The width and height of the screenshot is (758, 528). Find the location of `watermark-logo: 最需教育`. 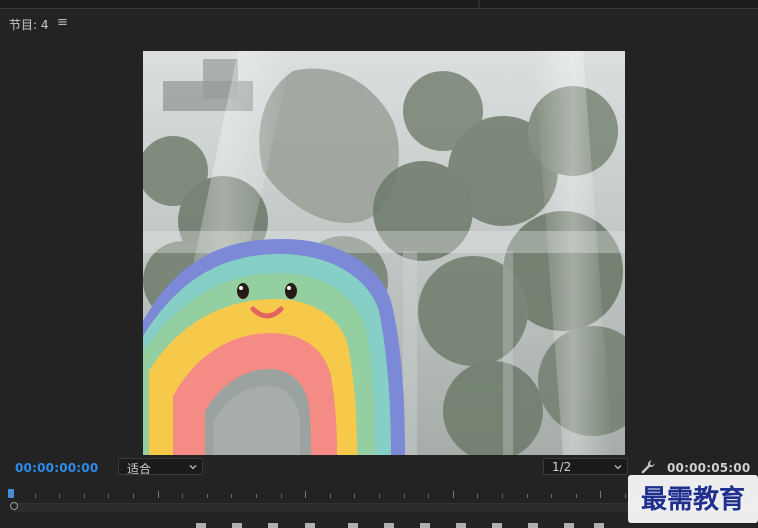

watermark-logo: 最需教育 is located at coordinates (693, 499).